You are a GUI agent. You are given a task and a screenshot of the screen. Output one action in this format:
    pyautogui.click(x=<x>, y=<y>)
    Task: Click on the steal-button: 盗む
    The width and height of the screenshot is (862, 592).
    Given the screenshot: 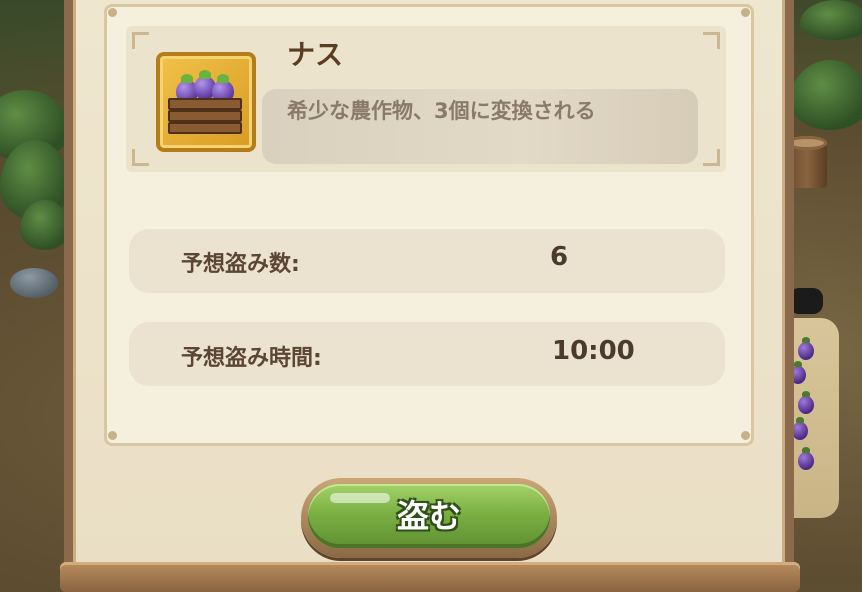 What is the action you would take?
    pyautogui.click(x=429, y=518)
    